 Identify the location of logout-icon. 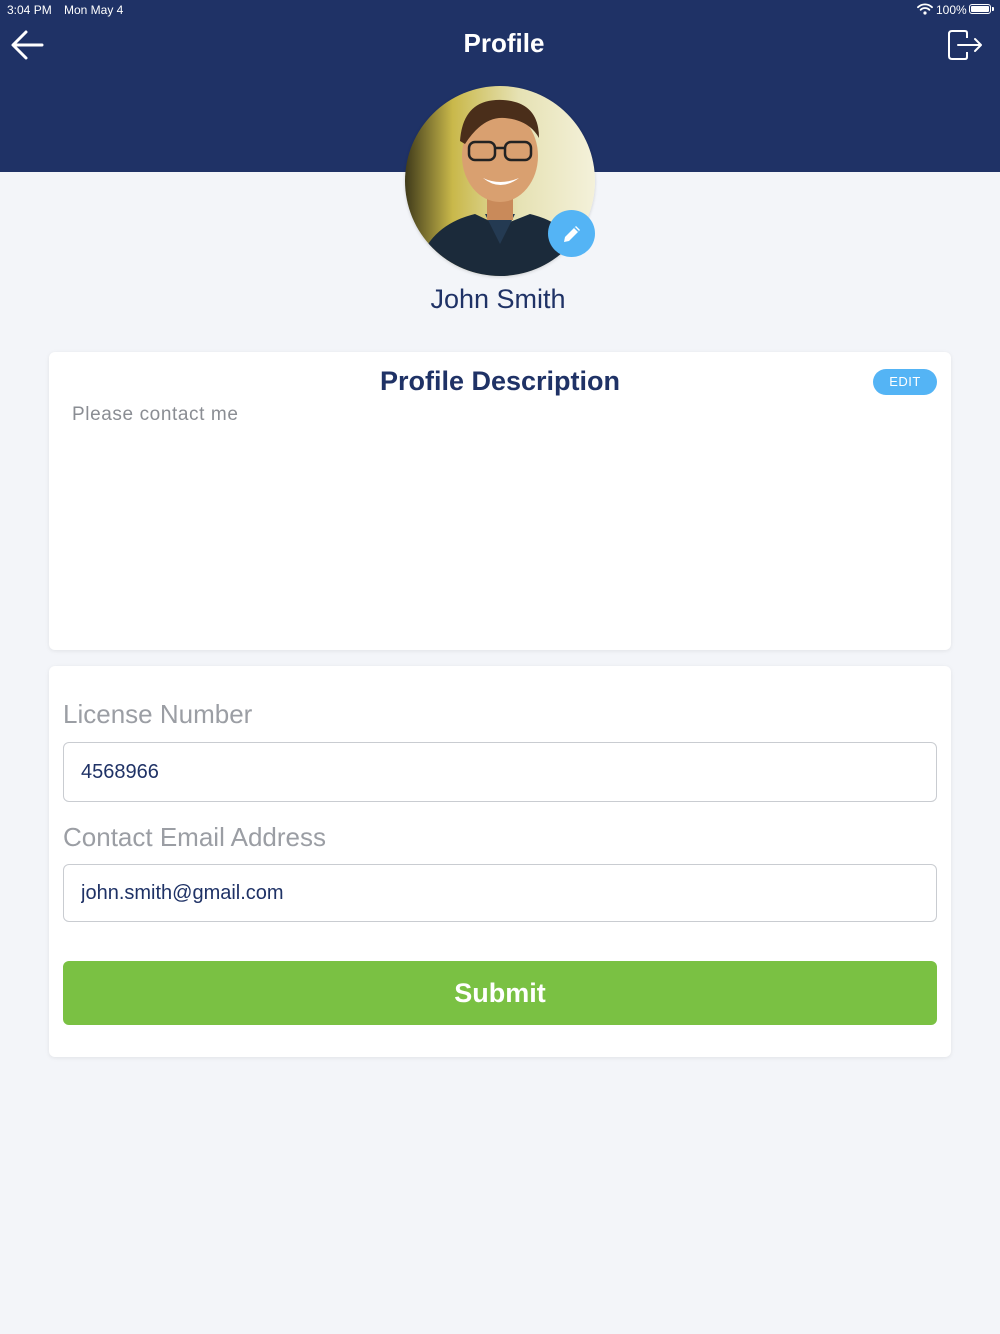
(965, 45).